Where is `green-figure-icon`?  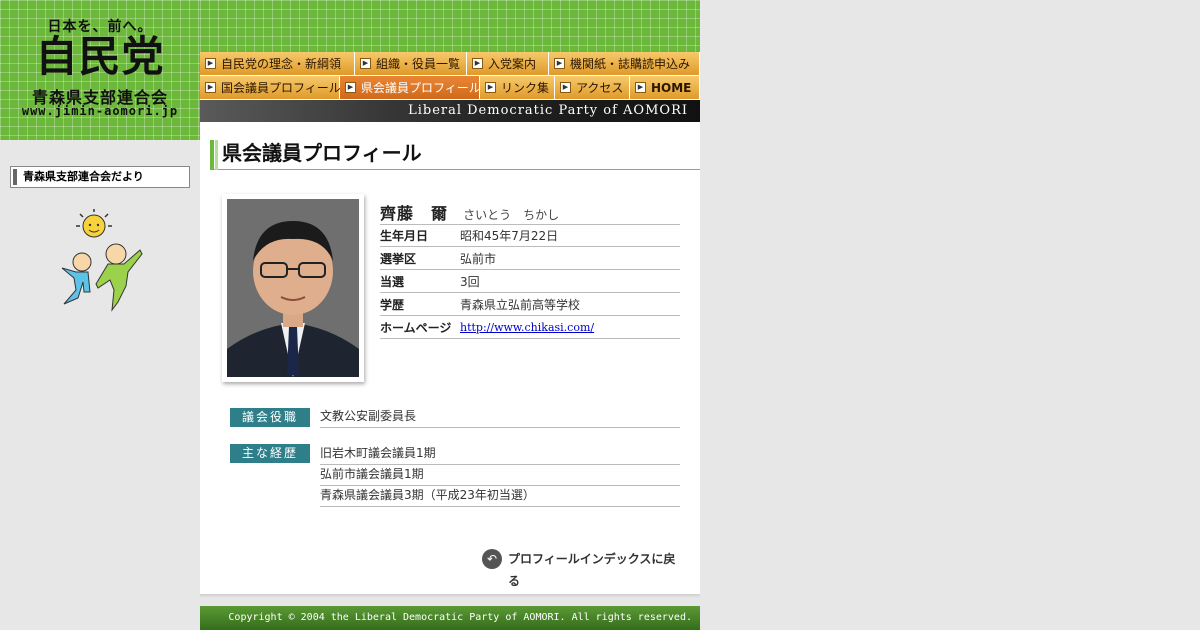
green-figure-icon is located at coordinates (119, 277).